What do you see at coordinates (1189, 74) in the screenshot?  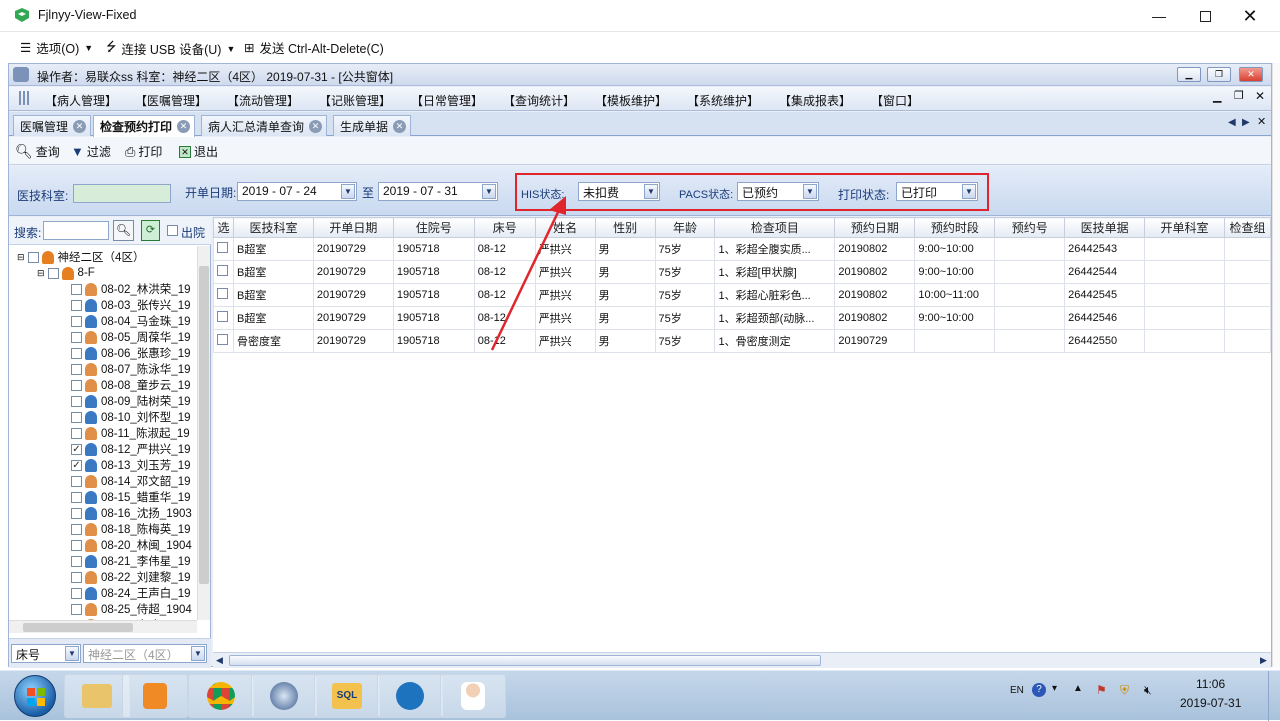 I see `mdi-minimize-button: ▁` at bounding box center [1189, 74].